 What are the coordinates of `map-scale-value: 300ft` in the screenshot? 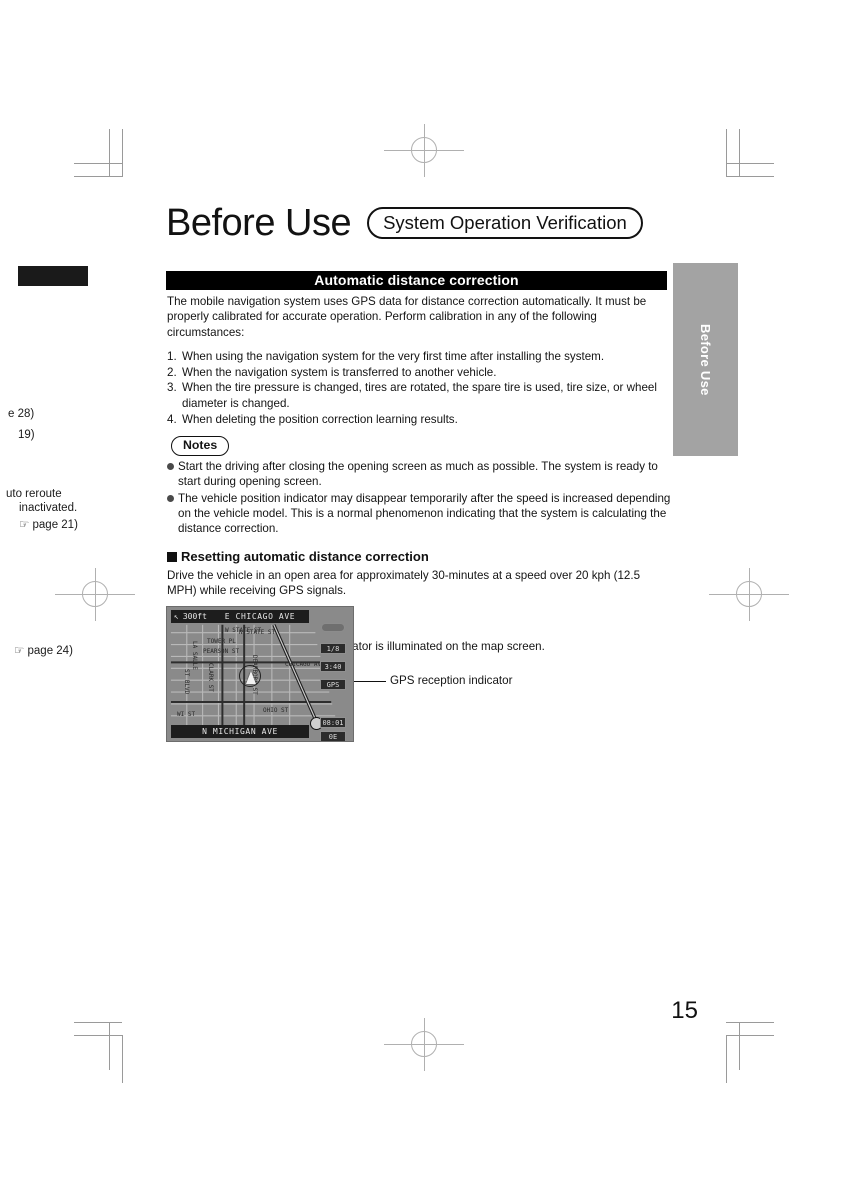 It's located at (194, 616).